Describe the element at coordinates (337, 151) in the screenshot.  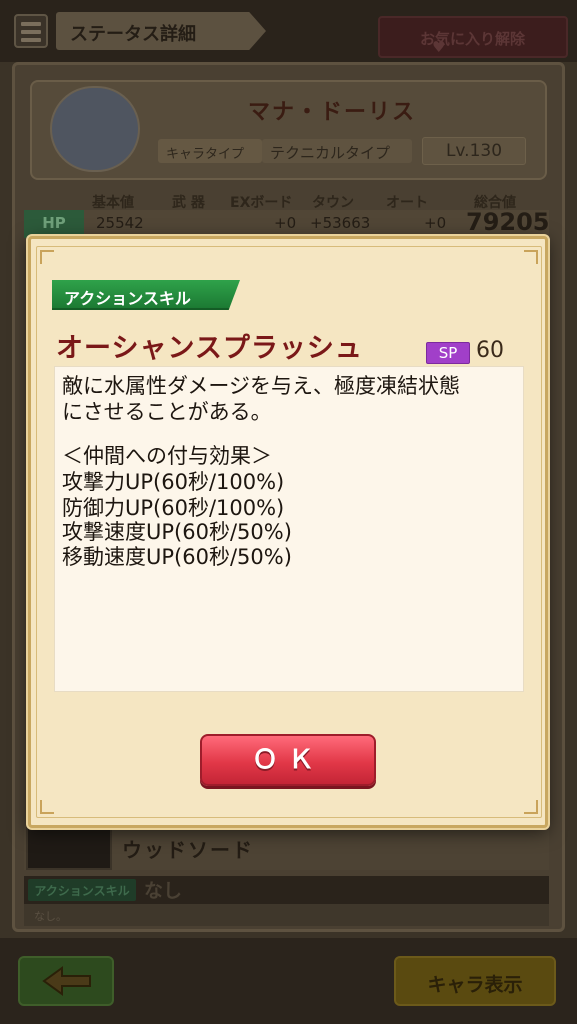
I see `chara-type-value: テクニカルタイプ` at that location.